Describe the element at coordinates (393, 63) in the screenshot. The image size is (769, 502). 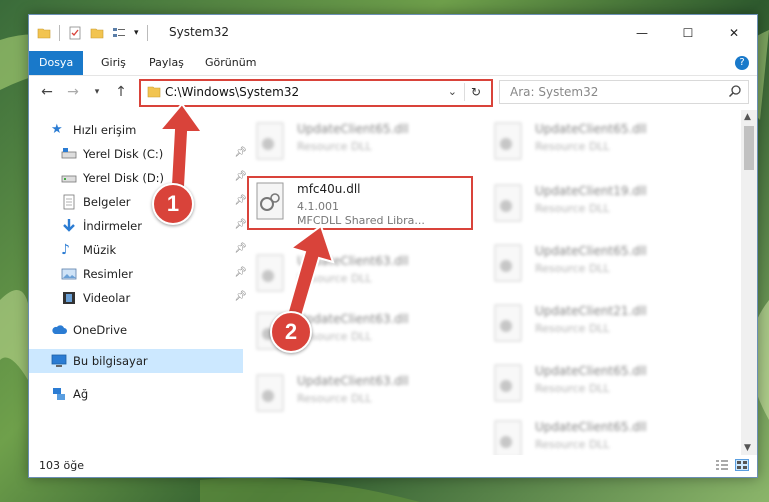
I see `ribbon-tabs: Dosya Giriş Paylaş Görünüm ?` at that location.